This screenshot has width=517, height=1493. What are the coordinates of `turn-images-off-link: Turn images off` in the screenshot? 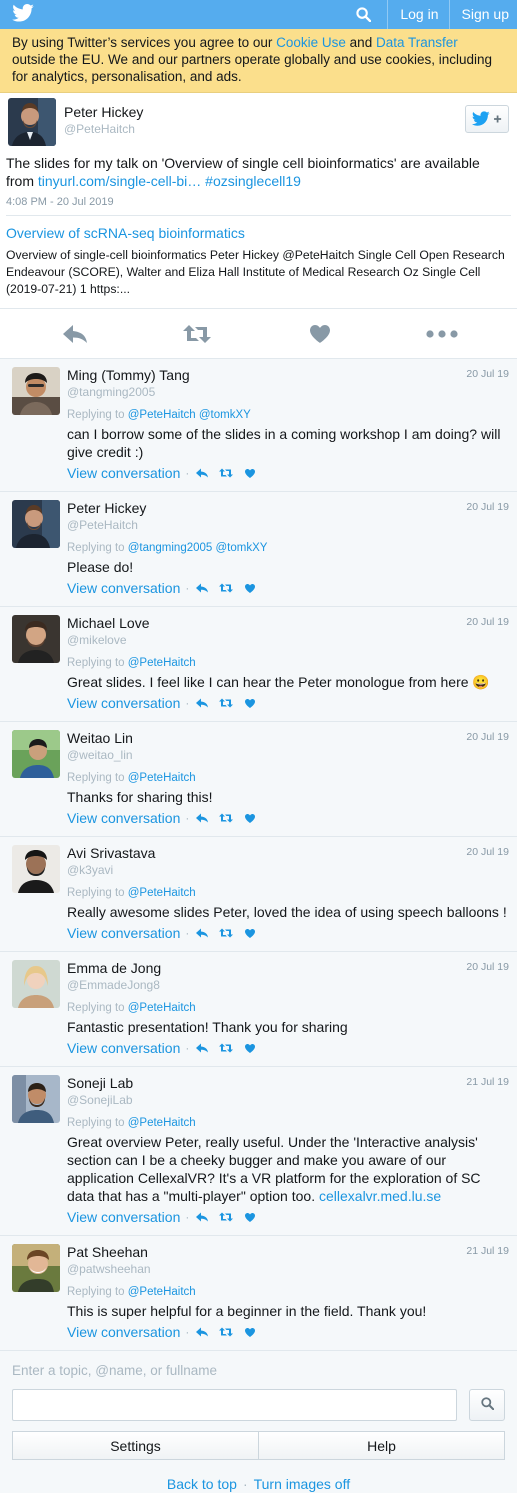 It's located at (302, 1484).